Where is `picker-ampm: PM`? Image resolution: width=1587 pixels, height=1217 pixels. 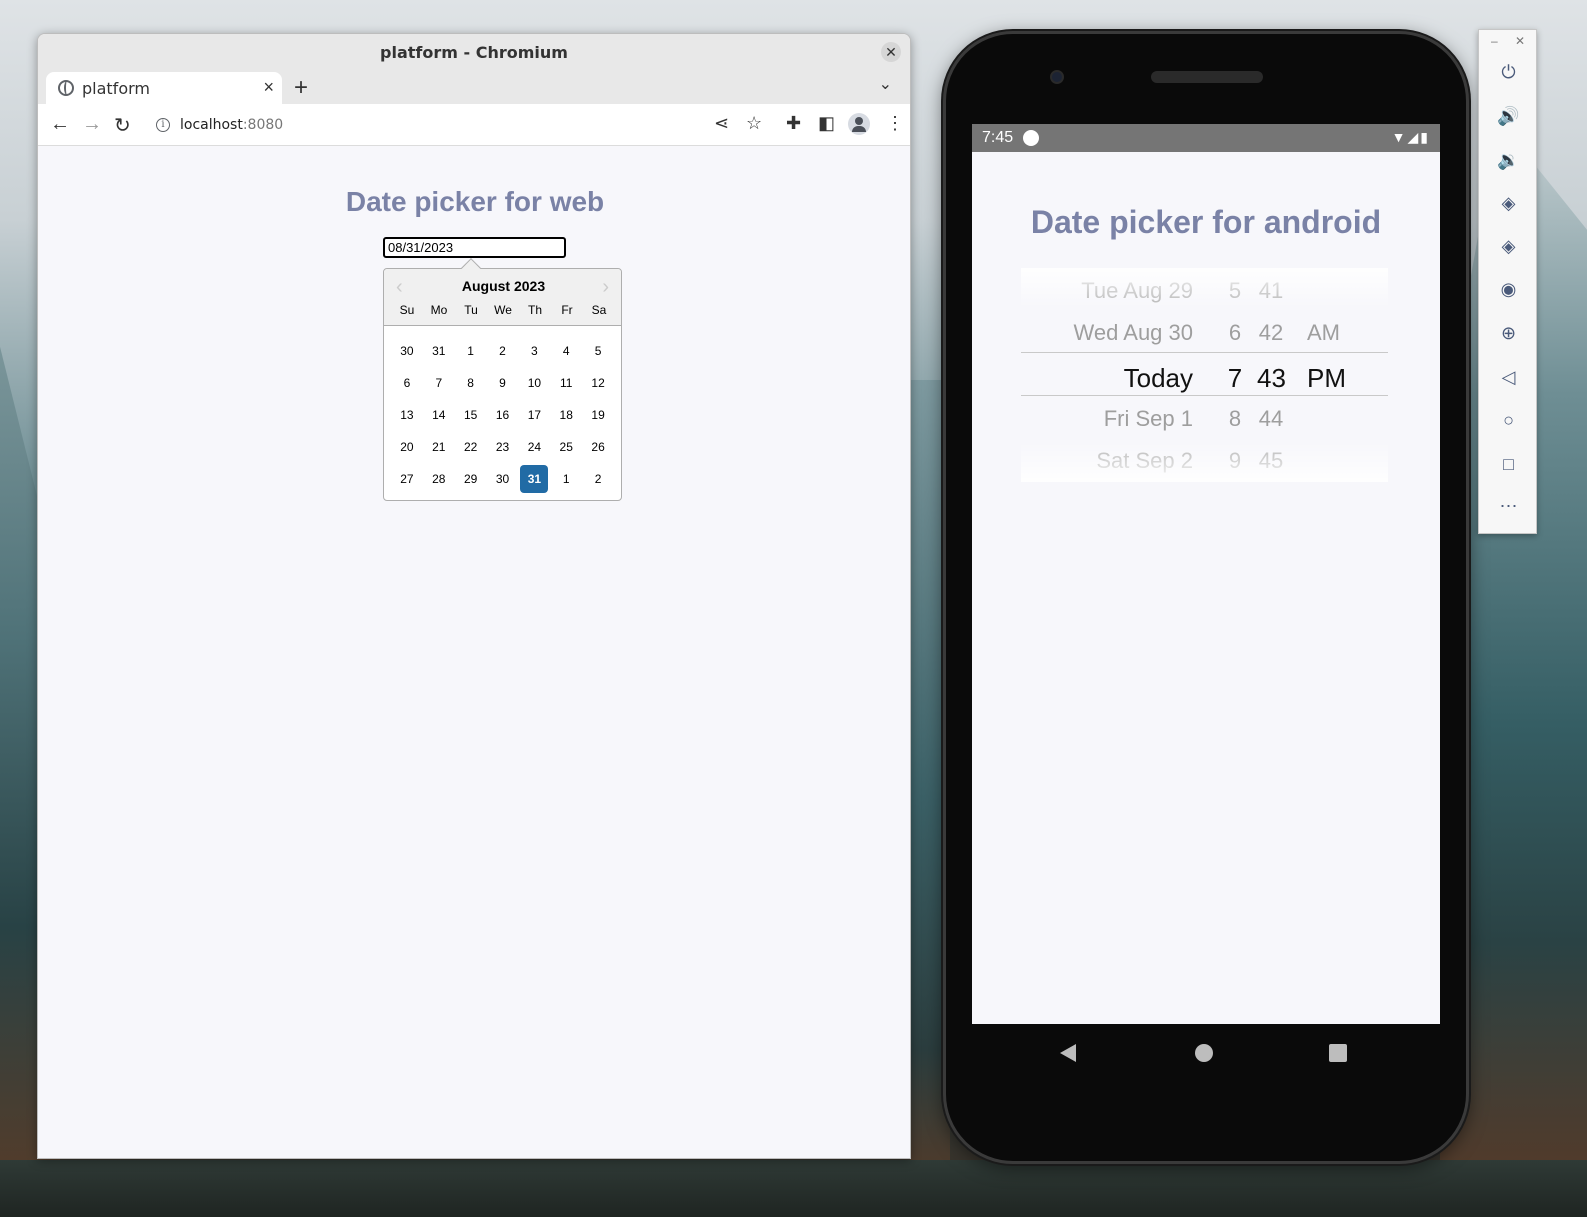 picker-ampm: PM is located at coordinates (1326, 378).